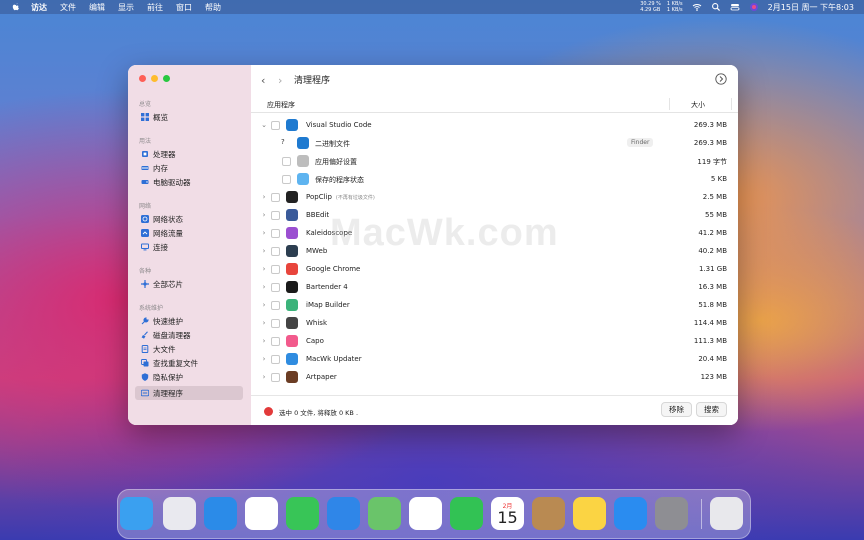  I want to click on sidebar-item-memory: 内存, so click(189, 168).